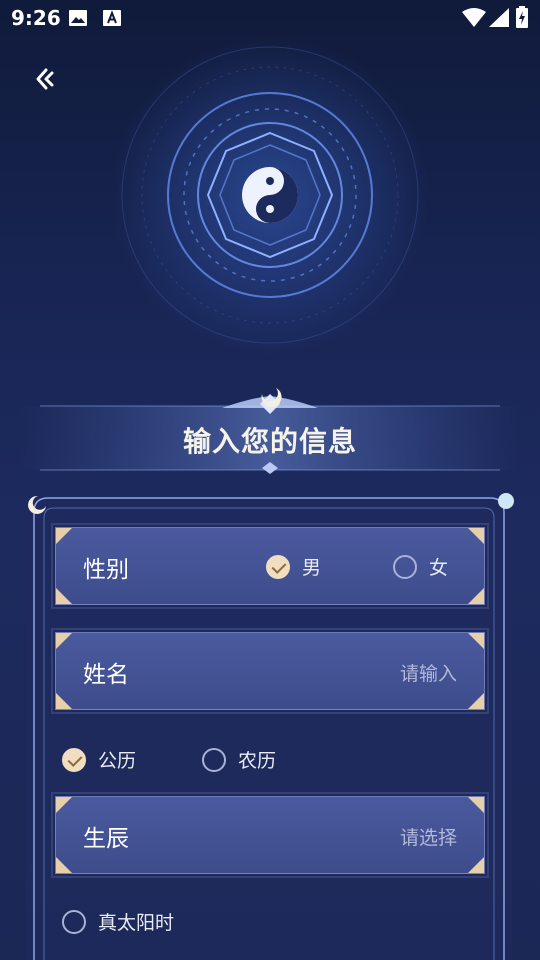 The width and height of the screenshot is (540, 960). I want to click on name-label: 姓名, so click(106, 675).